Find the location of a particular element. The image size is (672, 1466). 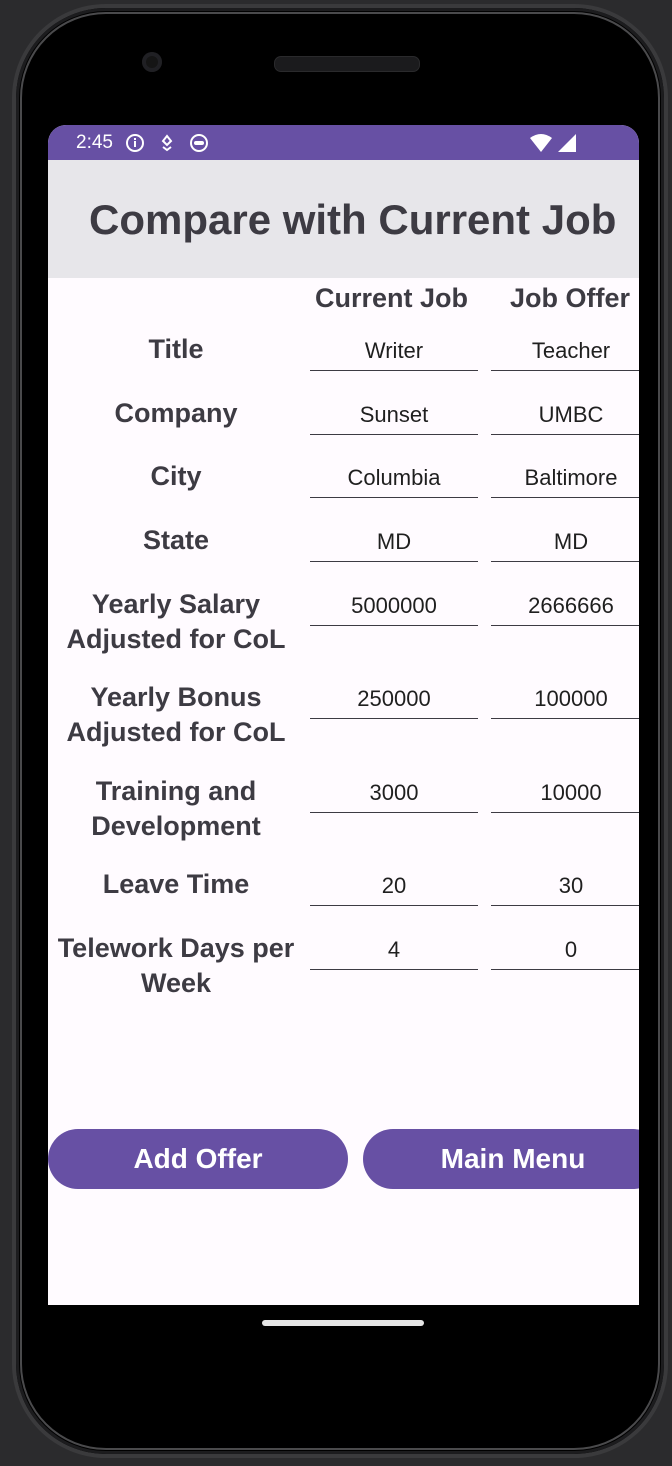

row-label-yearly-salary: Yearly Salary Adjusted for CoL is located at coordinates (176, 621).